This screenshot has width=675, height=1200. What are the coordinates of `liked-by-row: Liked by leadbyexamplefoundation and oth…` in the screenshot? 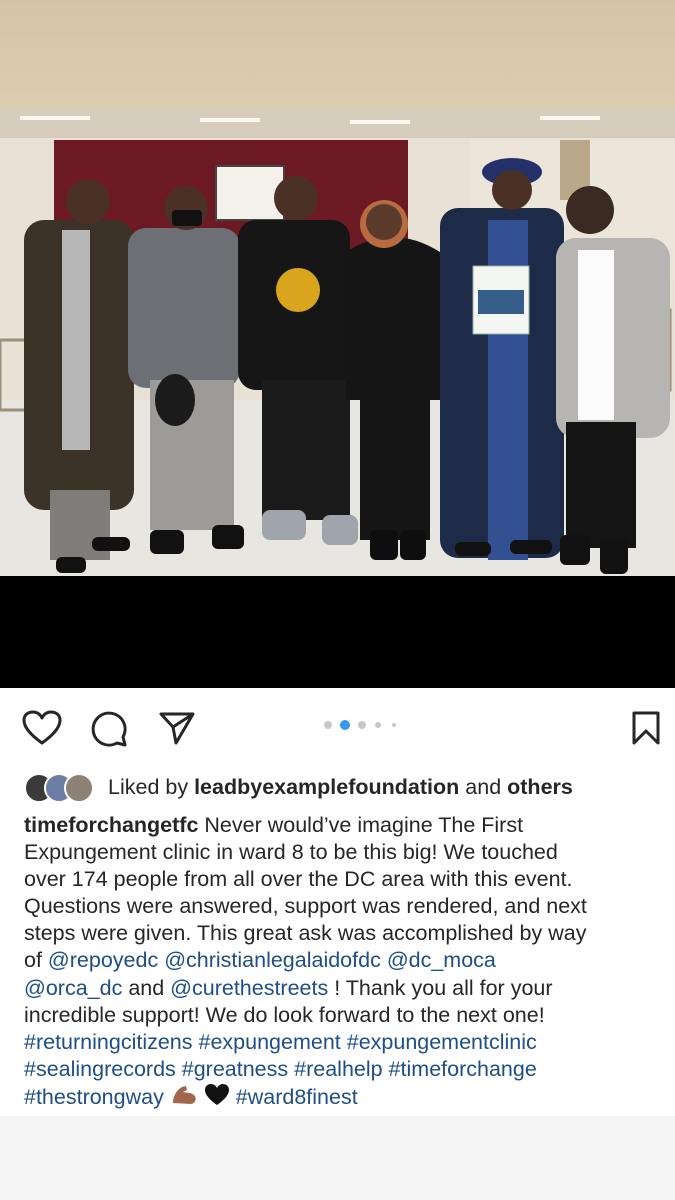 It's located at (344, 787).